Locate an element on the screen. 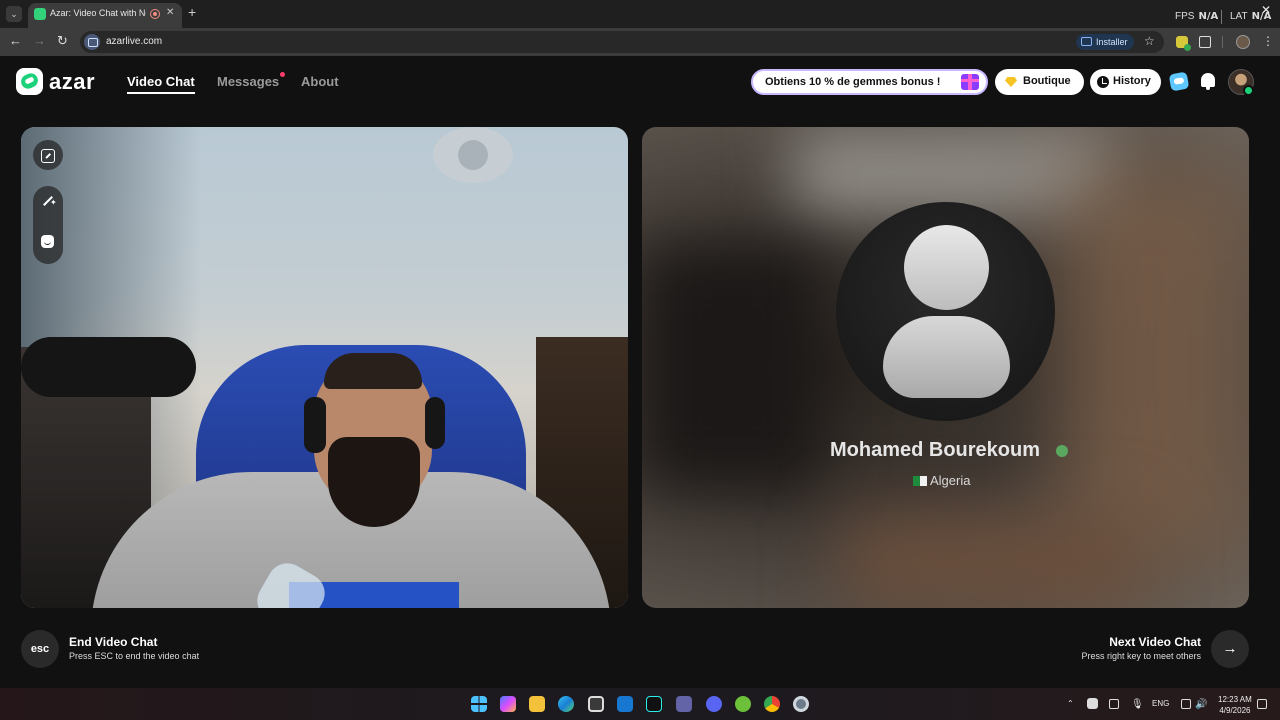  tiktok-icon is located at coordinates (654, 704).